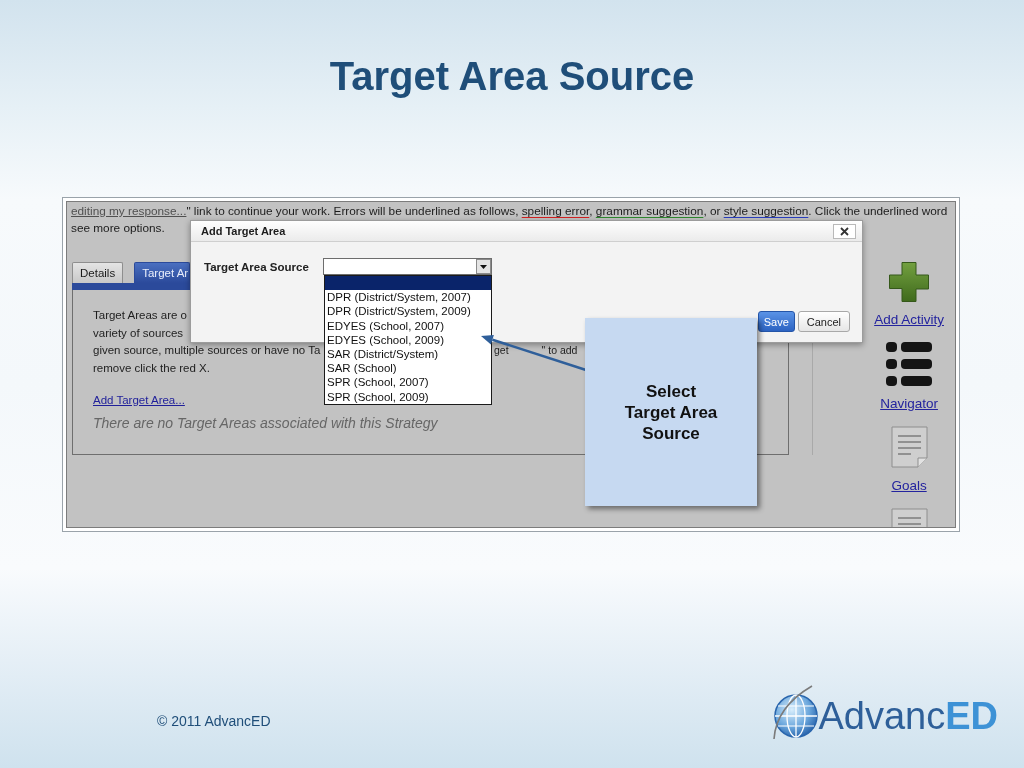 This screenshot has width=1024, height=768. Describe the element at coordinates (265, 422) in the screenshot. I see `empty-message: There are no Target Areas associated with this Strategy` at that location.